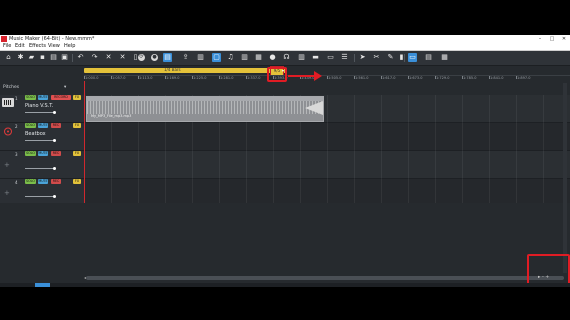 This screenshot has height=320, width=570. What do you see at coordinates (122, 57) in the screenshot?
I see `delete-icon: ✕` at bounding box center [122, 57].